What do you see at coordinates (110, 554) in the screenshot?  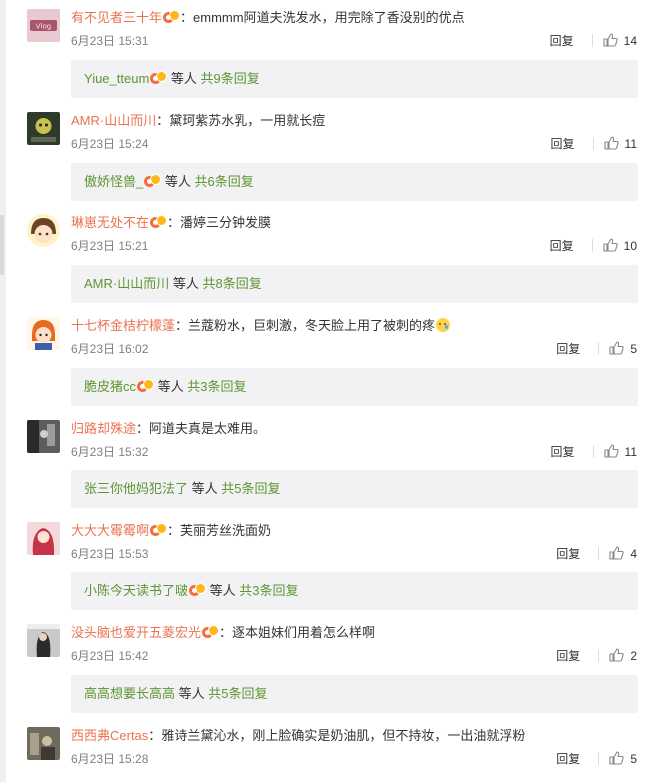 I see `comment-time: 6月23日 15:53` at bounding box center [110, 554].